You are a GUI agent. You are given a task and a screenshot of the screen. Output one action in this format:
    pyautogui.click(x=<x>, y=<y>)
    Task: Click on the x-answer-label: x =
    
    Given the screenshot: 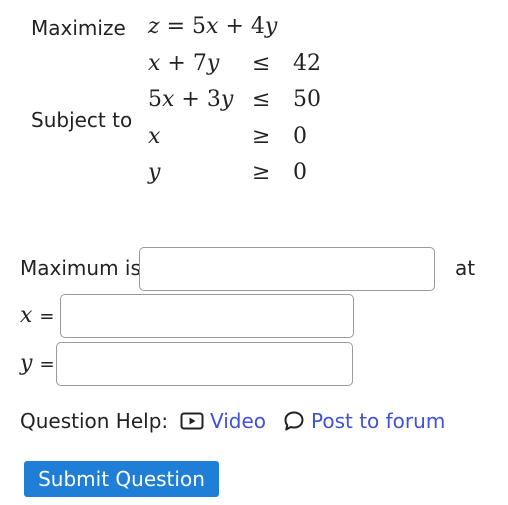 What is the action you would take?
    pyautogui.click(x=37, y=316)
    